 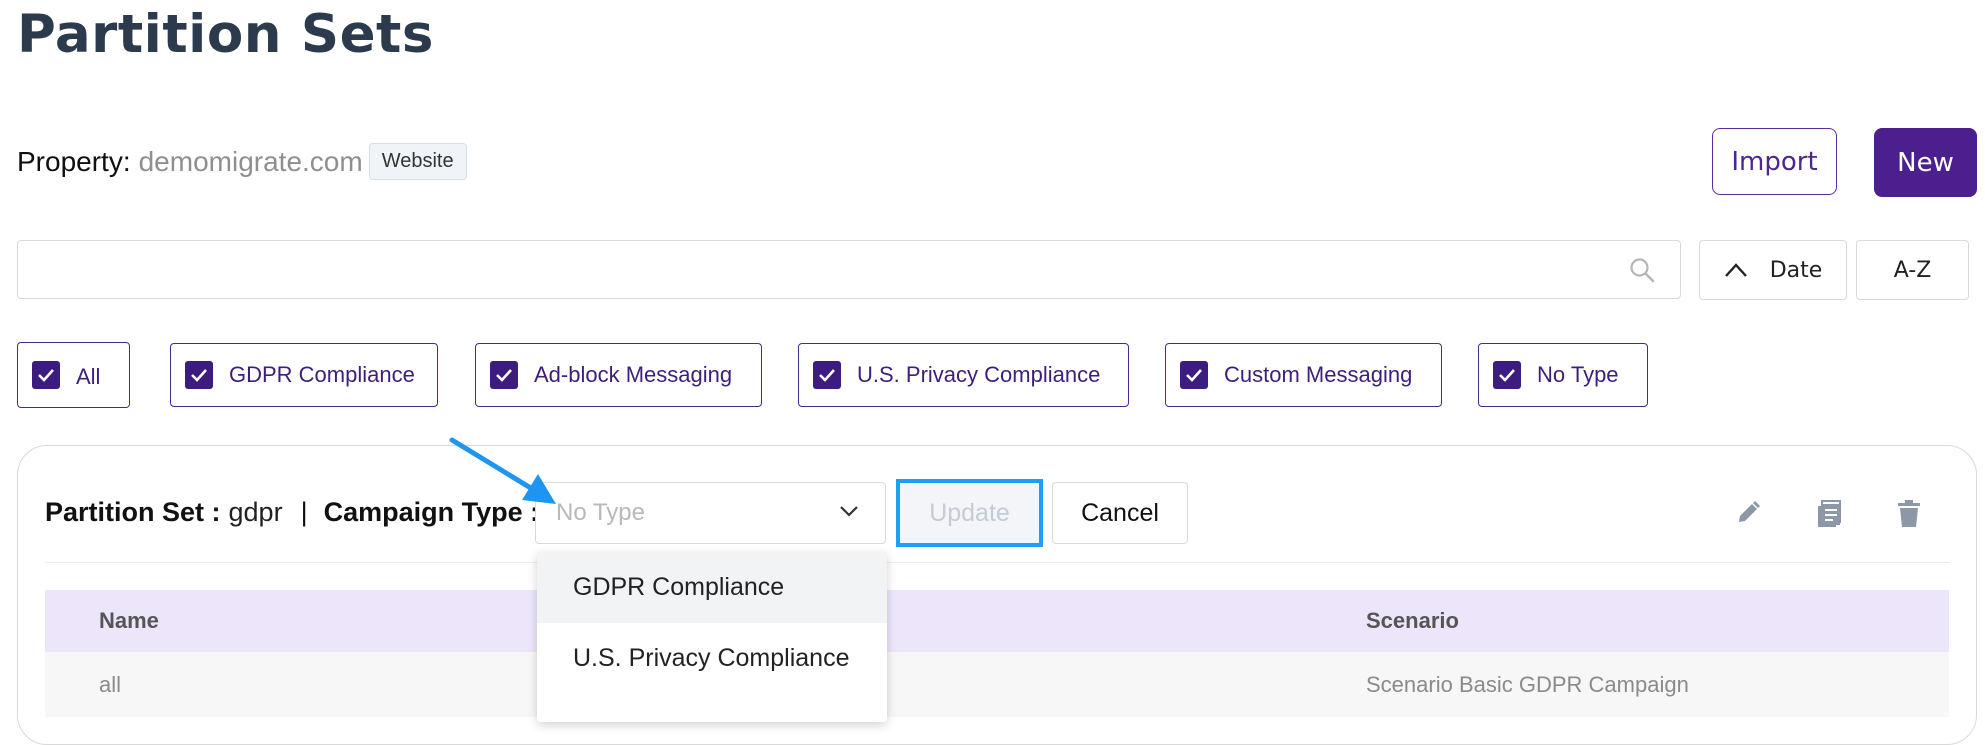 What do you see at coordinates (417, 161) in the screenshot?
I see `property-type-badge: Website` at bounding box center [417, 161].